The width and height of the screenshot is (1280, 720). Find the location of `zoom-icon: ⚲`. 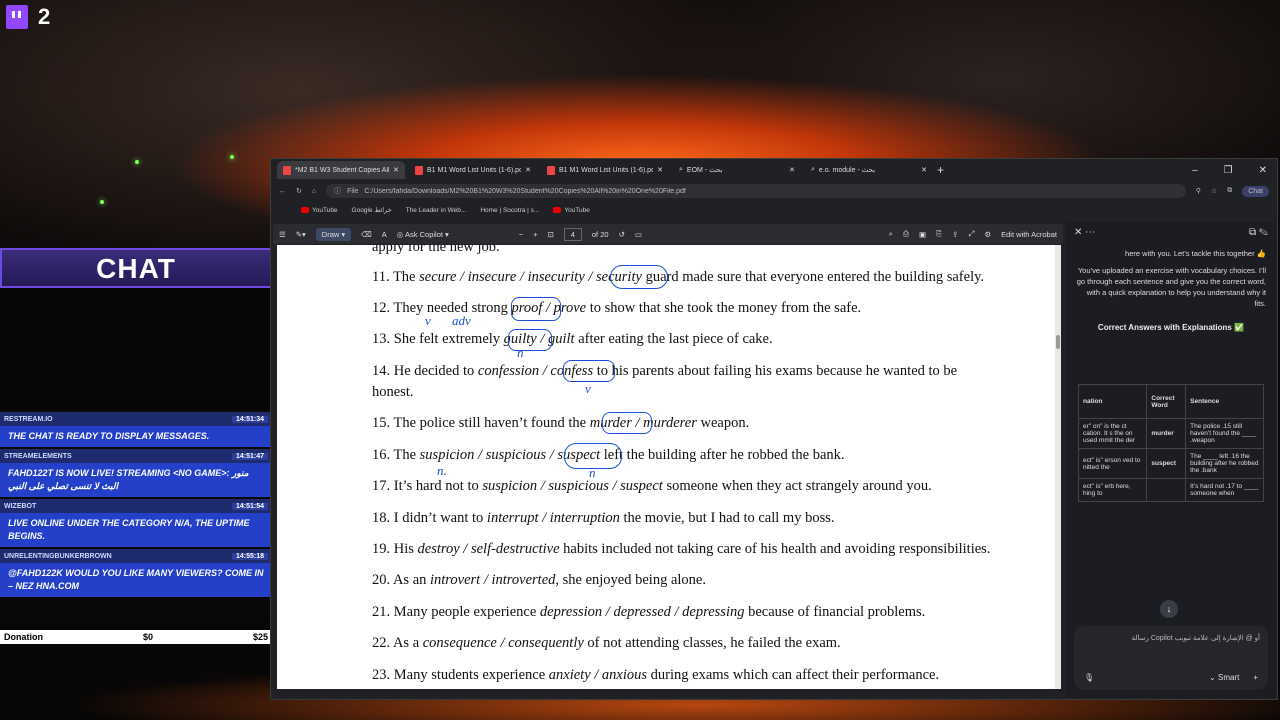

zoom-icon: ⚲ is located at coordinates (1198, 191).